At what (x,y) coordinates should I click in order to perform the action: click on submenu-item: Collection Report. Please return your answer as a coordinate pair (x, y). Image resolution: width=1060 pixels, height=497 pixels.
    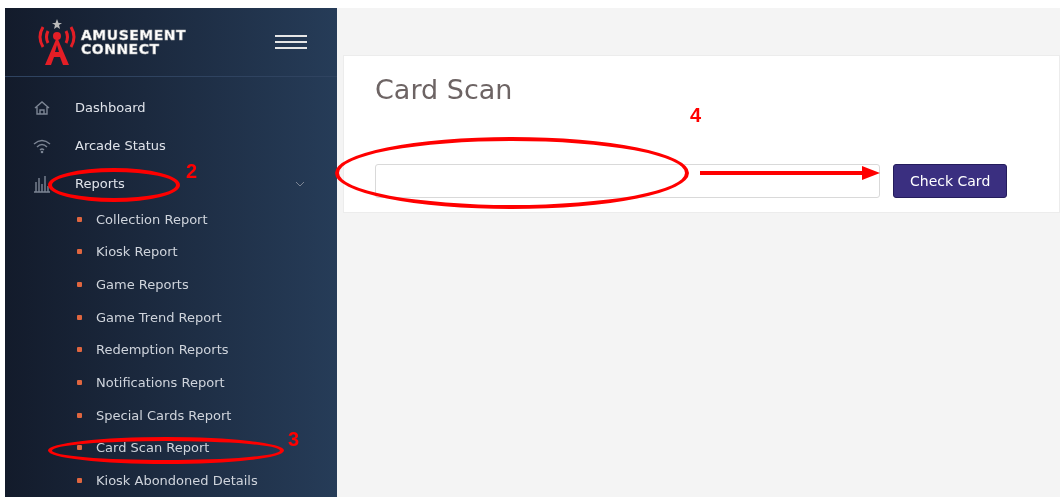
    Looking at the image, I should click on (171, 219).